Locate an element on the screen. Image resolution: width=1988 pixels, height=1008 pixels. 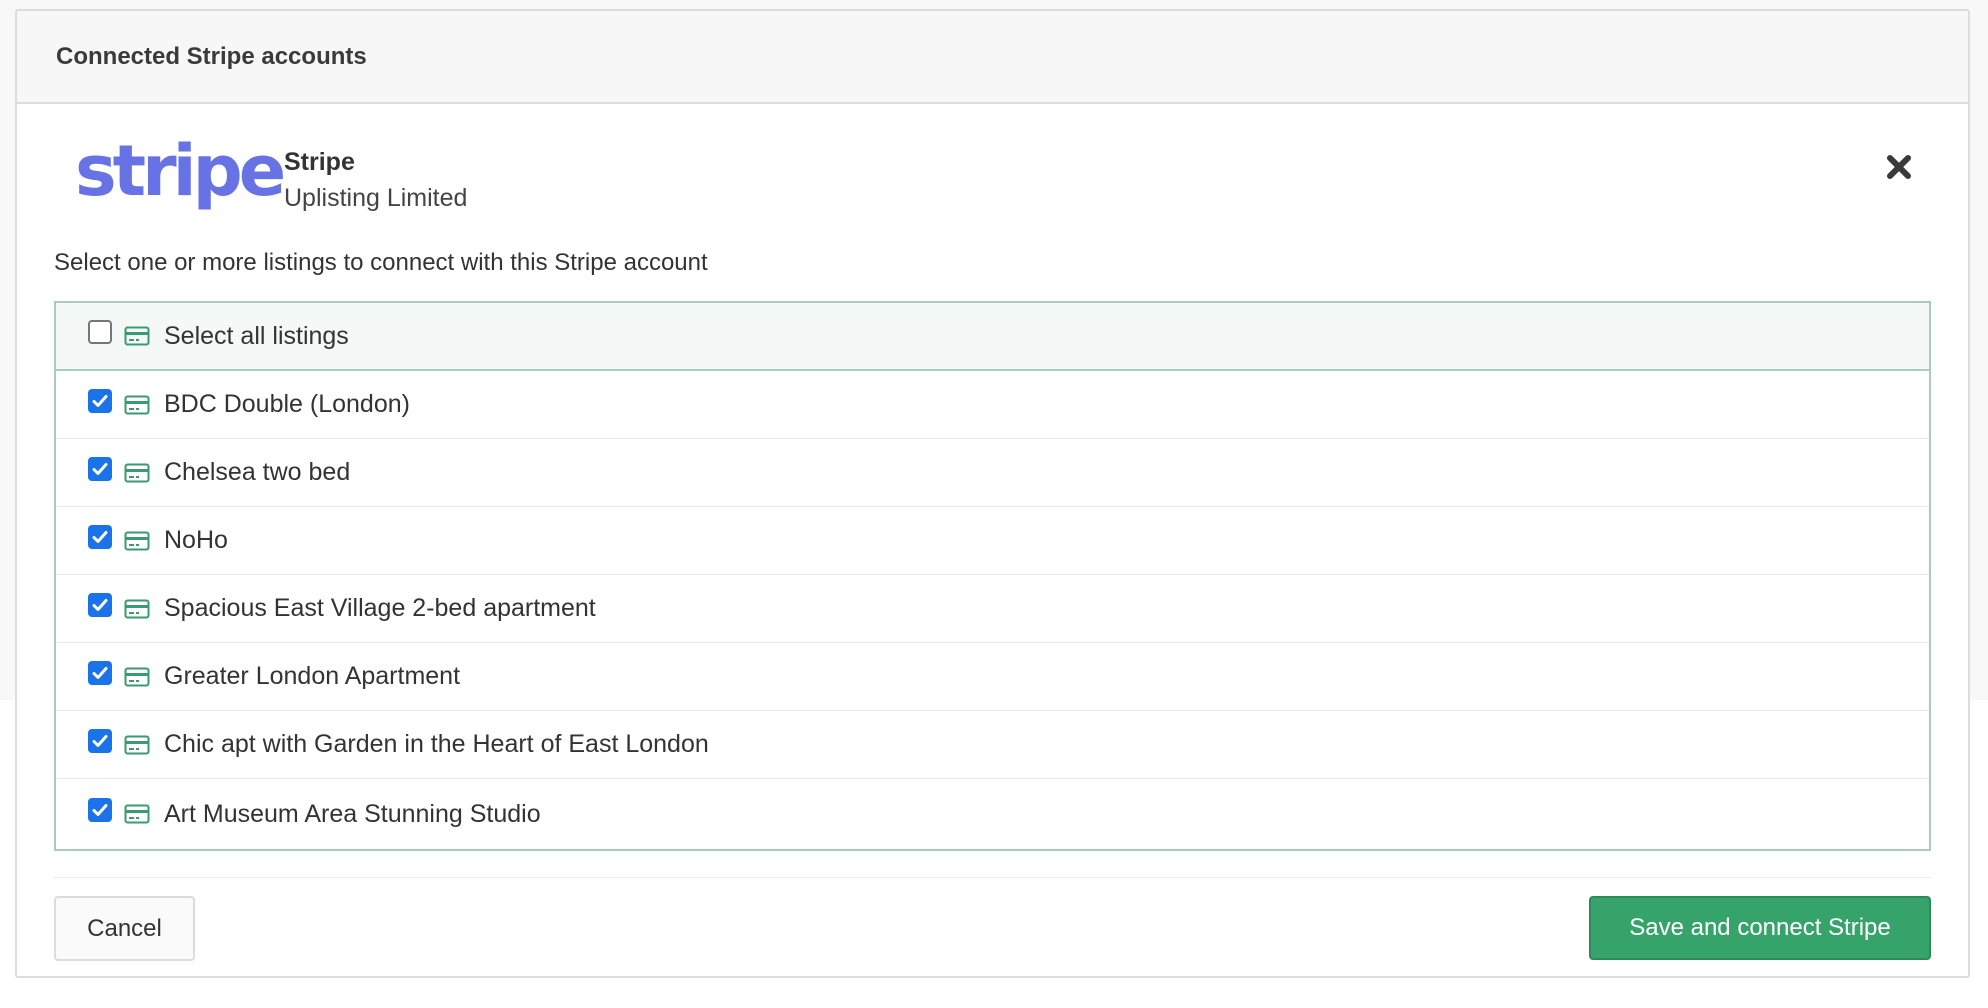
listing-label: Chelsea two bed is located at coordinates (257, 472).